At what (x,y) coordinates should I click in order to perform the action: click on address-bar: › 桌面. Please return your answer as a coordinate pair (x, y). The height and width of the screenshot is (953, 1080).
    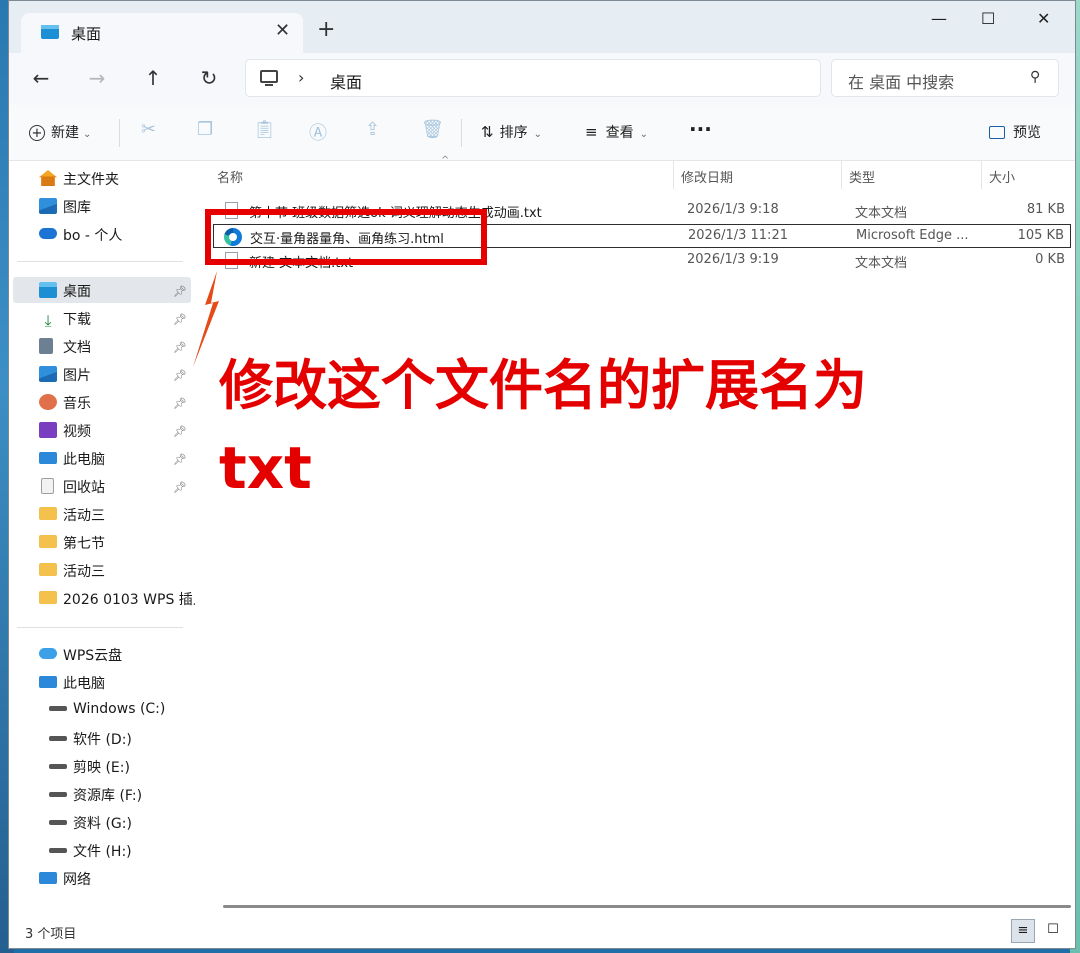
    Looking at the image, I should click on (533, 78).